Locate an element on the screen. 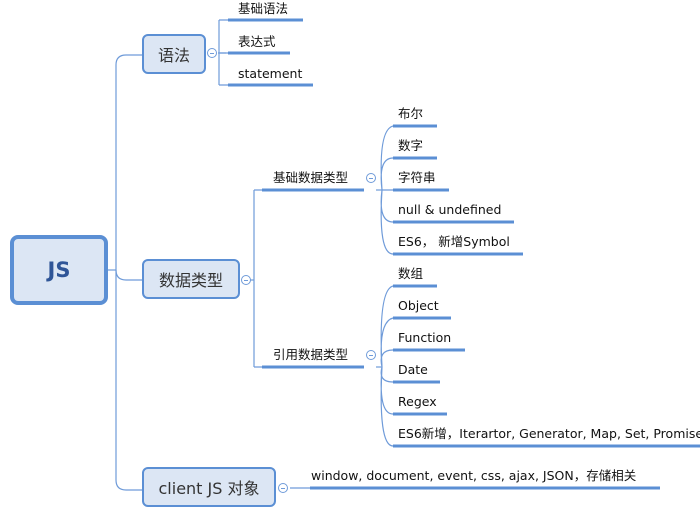  root-node-js: JS is located at coordinates (59, 270).